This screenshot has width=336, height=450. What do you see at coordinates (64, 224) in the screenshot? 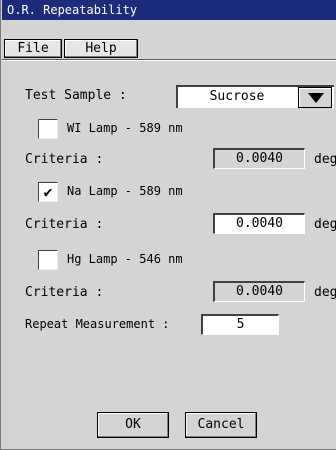
I see `na-criteria-label: Criteria :` at bounding box center [64, 224].